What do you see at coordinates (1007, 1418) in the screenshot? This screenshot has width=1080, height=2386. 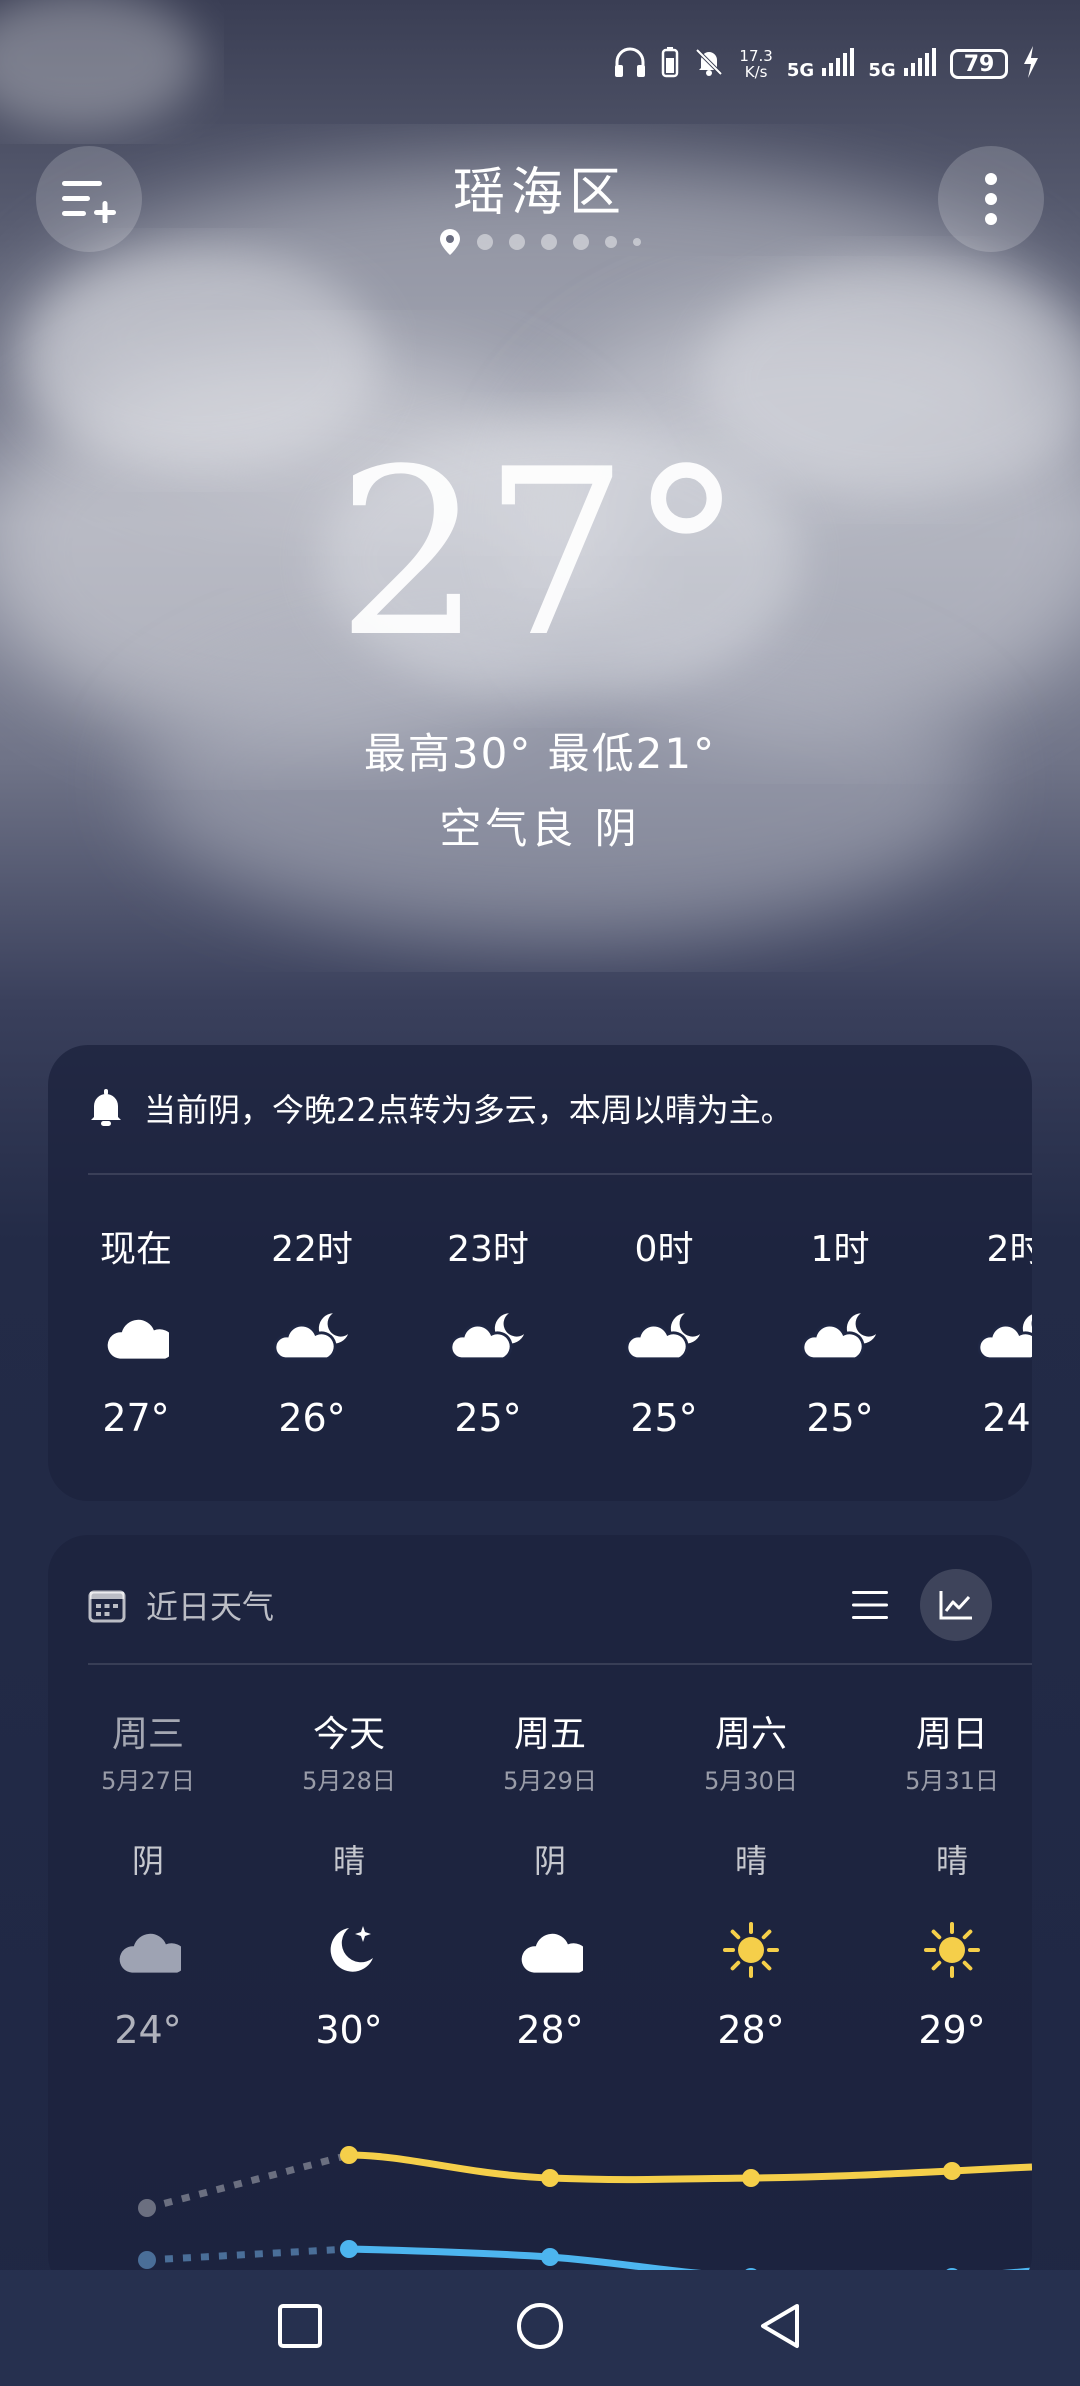 I see `hour-temperature: 24°` at bounding box center [1007, 1418].